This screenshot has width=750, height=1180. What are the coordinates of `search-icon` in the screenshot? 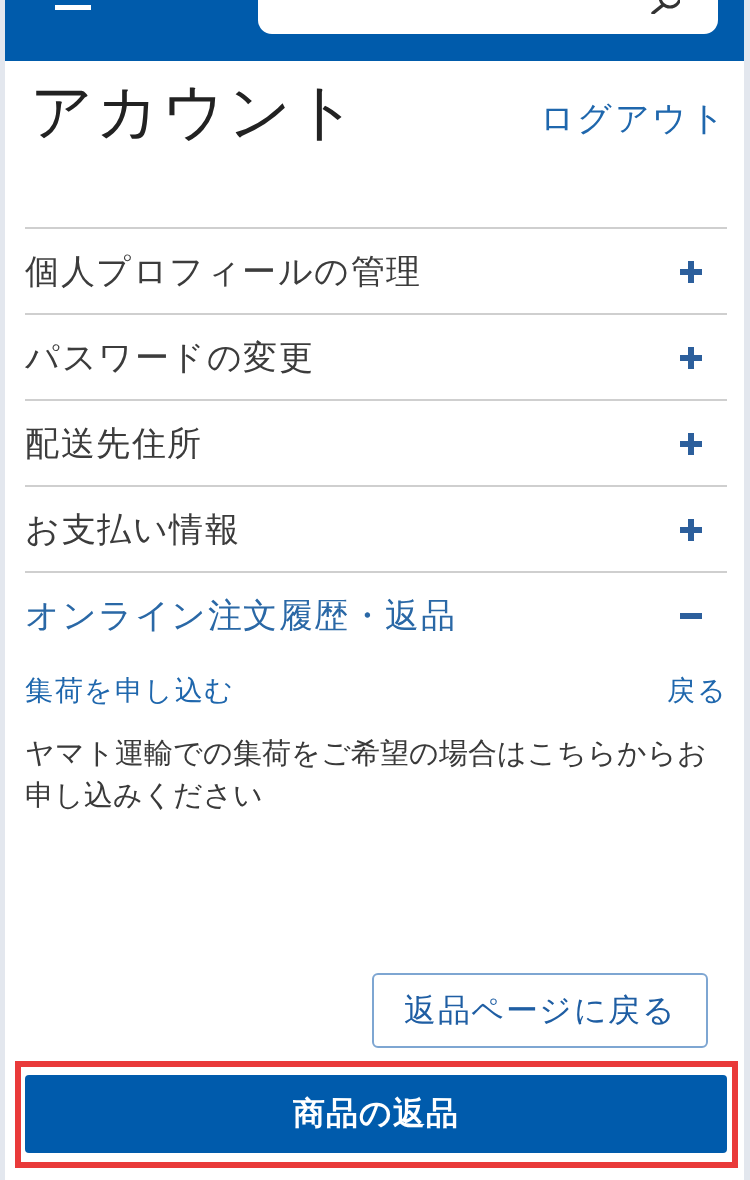 It's located at (665, 7).